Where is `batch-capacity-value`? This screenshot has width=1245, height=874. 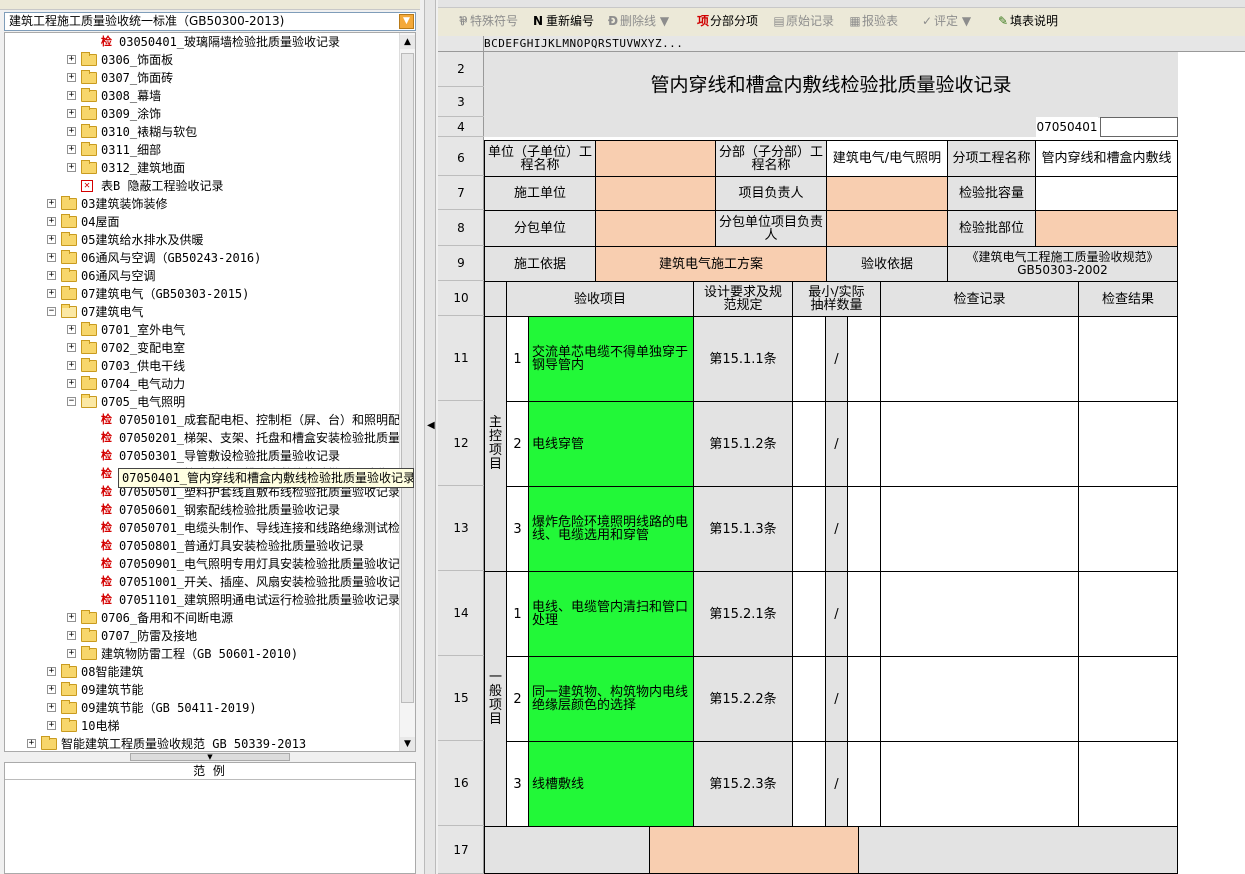
batch-capacity-value is located at coordinates (1106, 193).